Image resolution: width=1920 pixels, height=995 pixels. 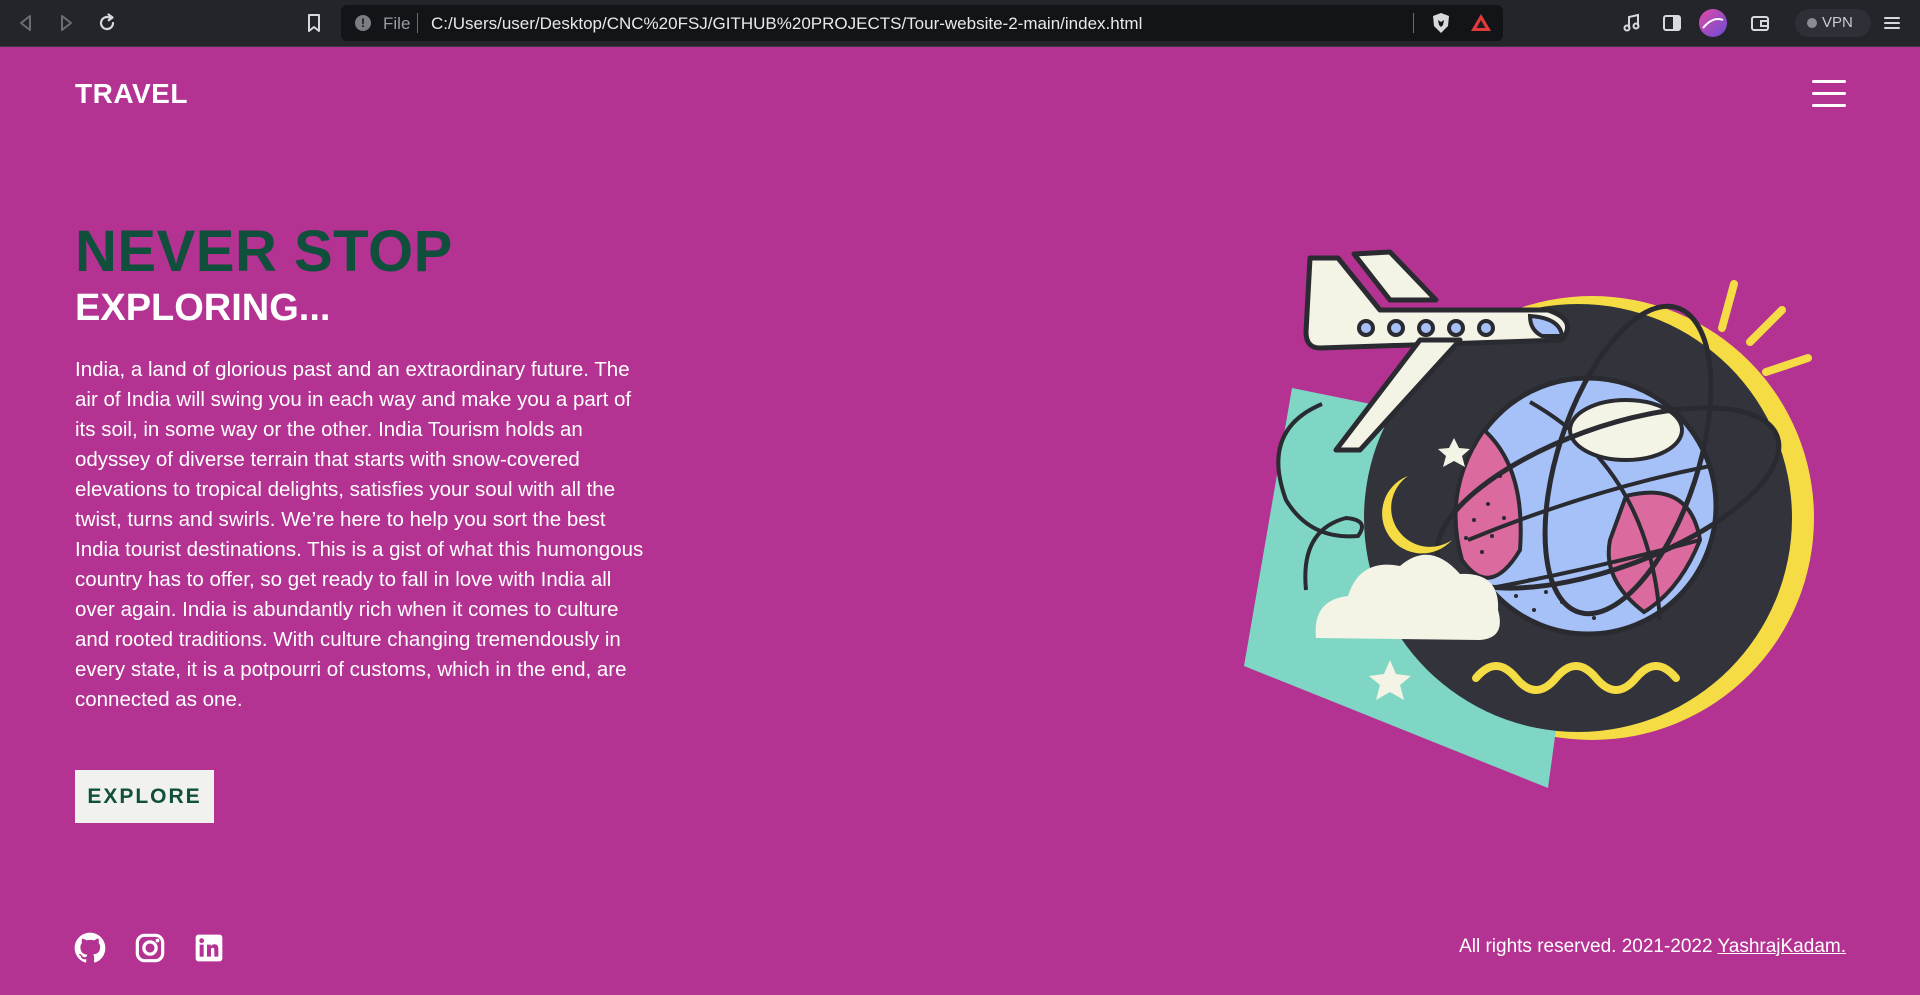 What do you see at coordinates (107, 23) in the screenshot?
I see `reload-icon` at bounding box center [107, 23].